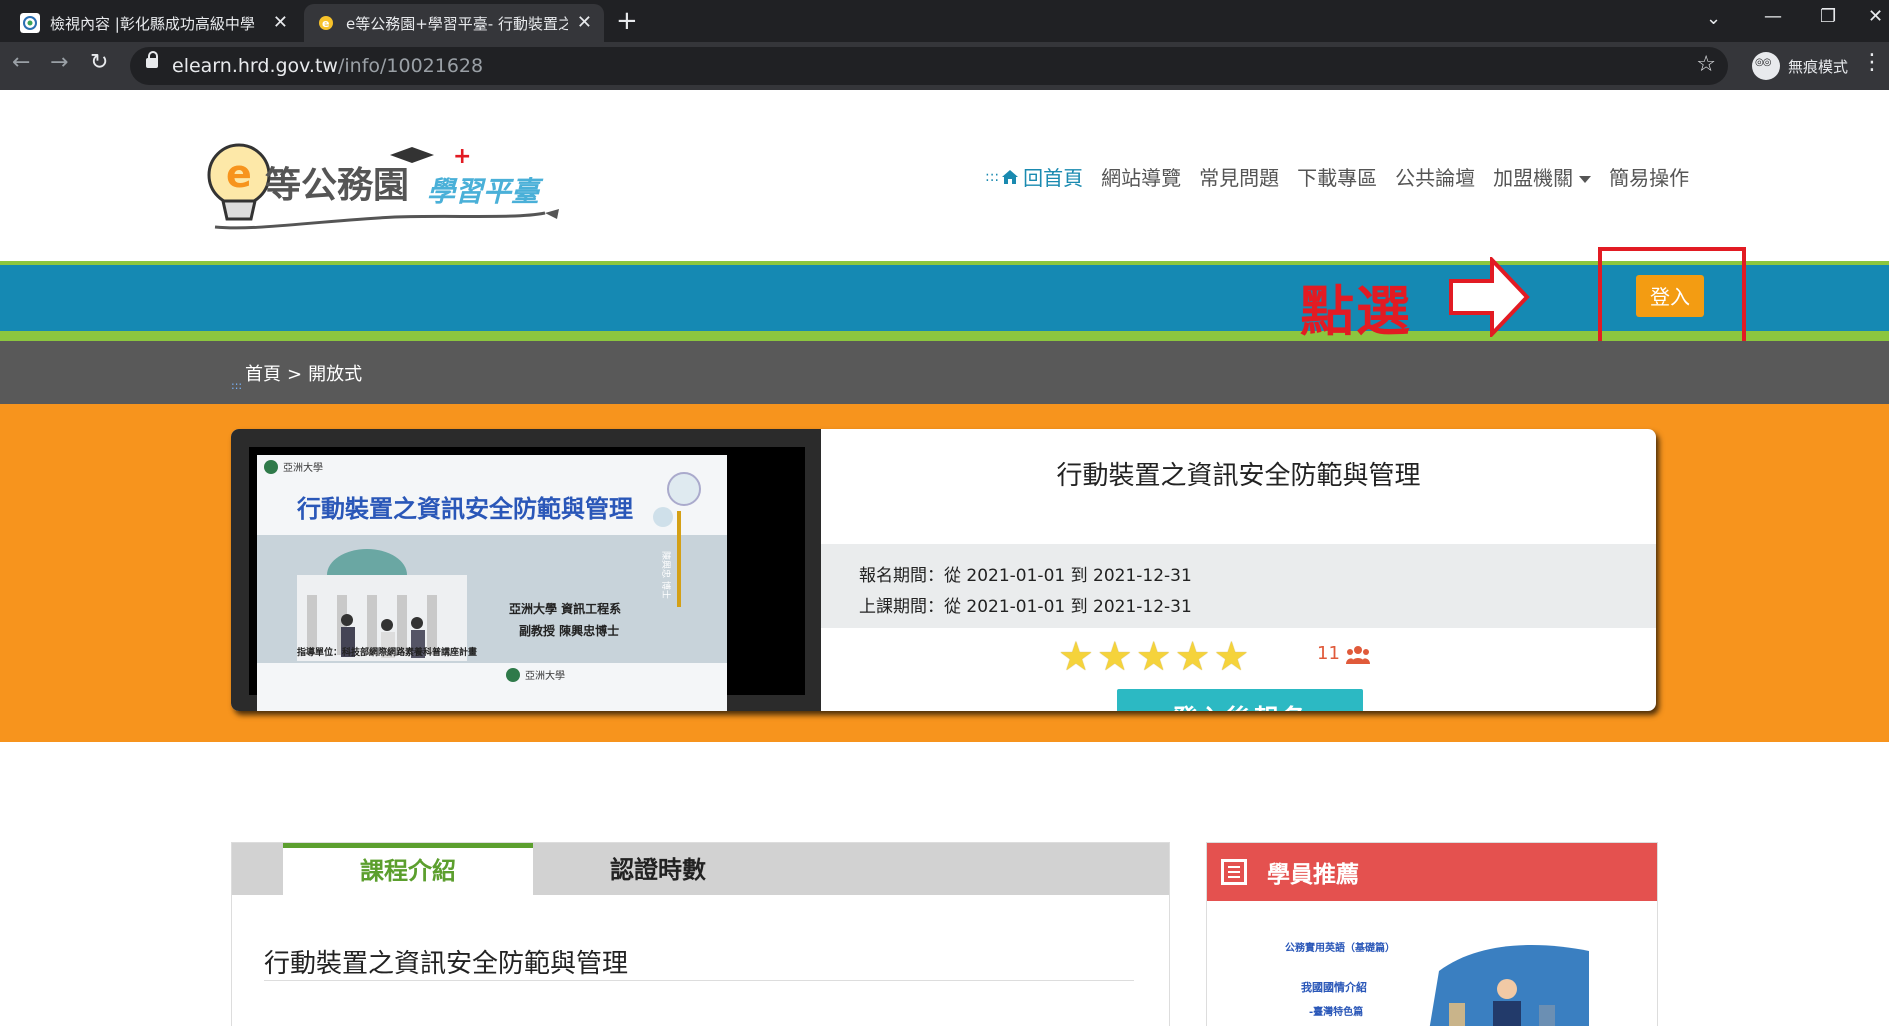 The image size is (1889, 1026). What do you see at coordinates (457, 23) in the screenshot?
I see `tab-title: e等公務園+學習平臺- 行動裝置之` at bounding box center [457, 23].